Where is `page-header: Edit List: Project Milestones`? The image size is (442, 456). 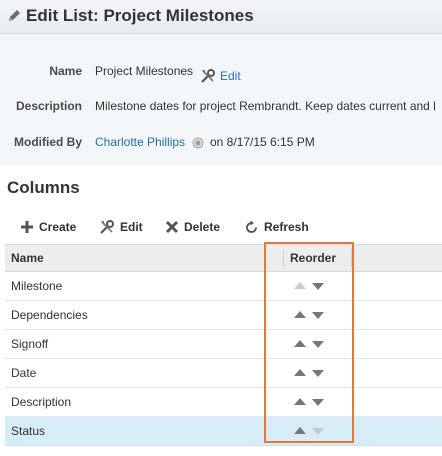 page-header: Edit List: Project Milestones is located at coordinates (221, 17).